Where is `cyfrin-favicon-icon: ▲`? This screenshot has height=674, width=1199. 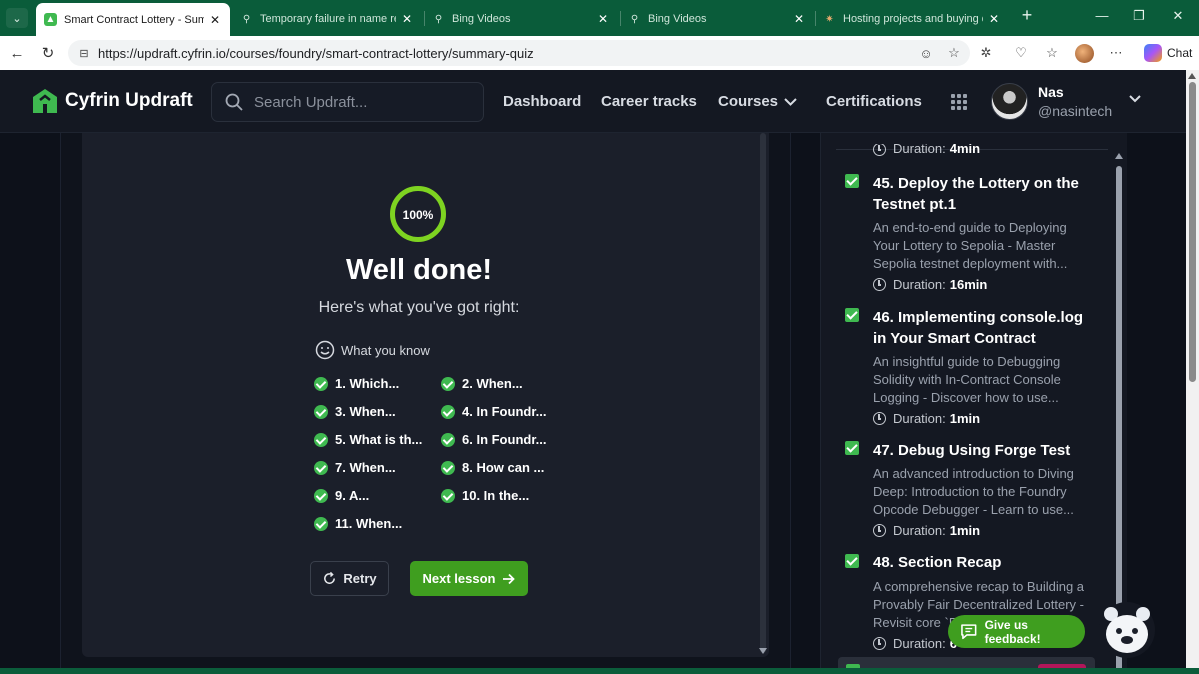
cyfrin-favicon-icon: ▲ is located at coordinates (50, 19).